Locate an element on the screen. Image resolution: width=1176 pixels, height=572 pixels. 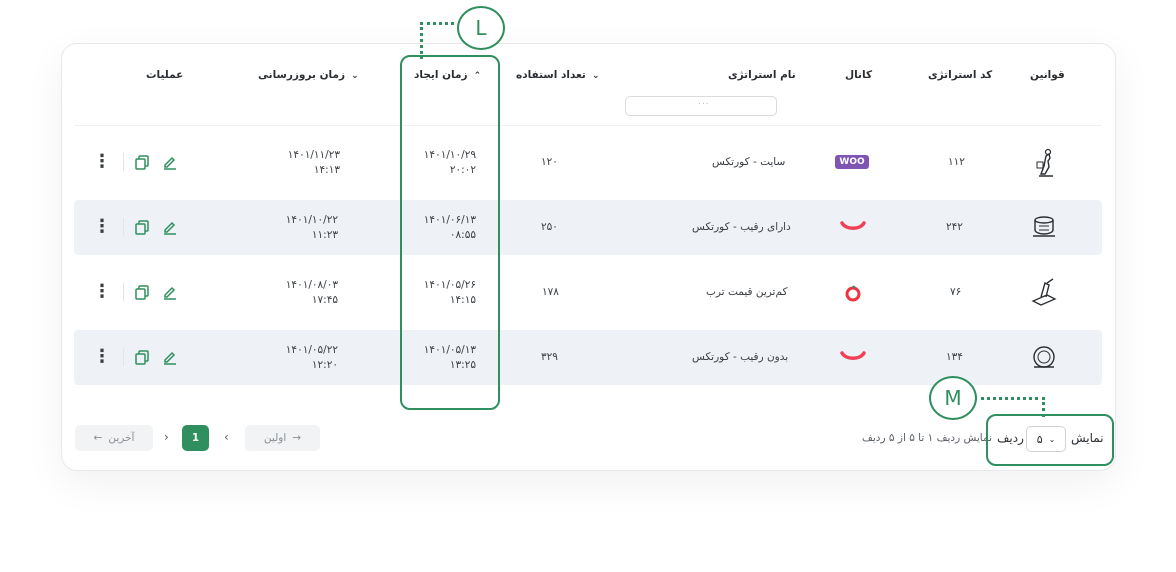
show-label: نمایش is located at coordinates (1087, 438).